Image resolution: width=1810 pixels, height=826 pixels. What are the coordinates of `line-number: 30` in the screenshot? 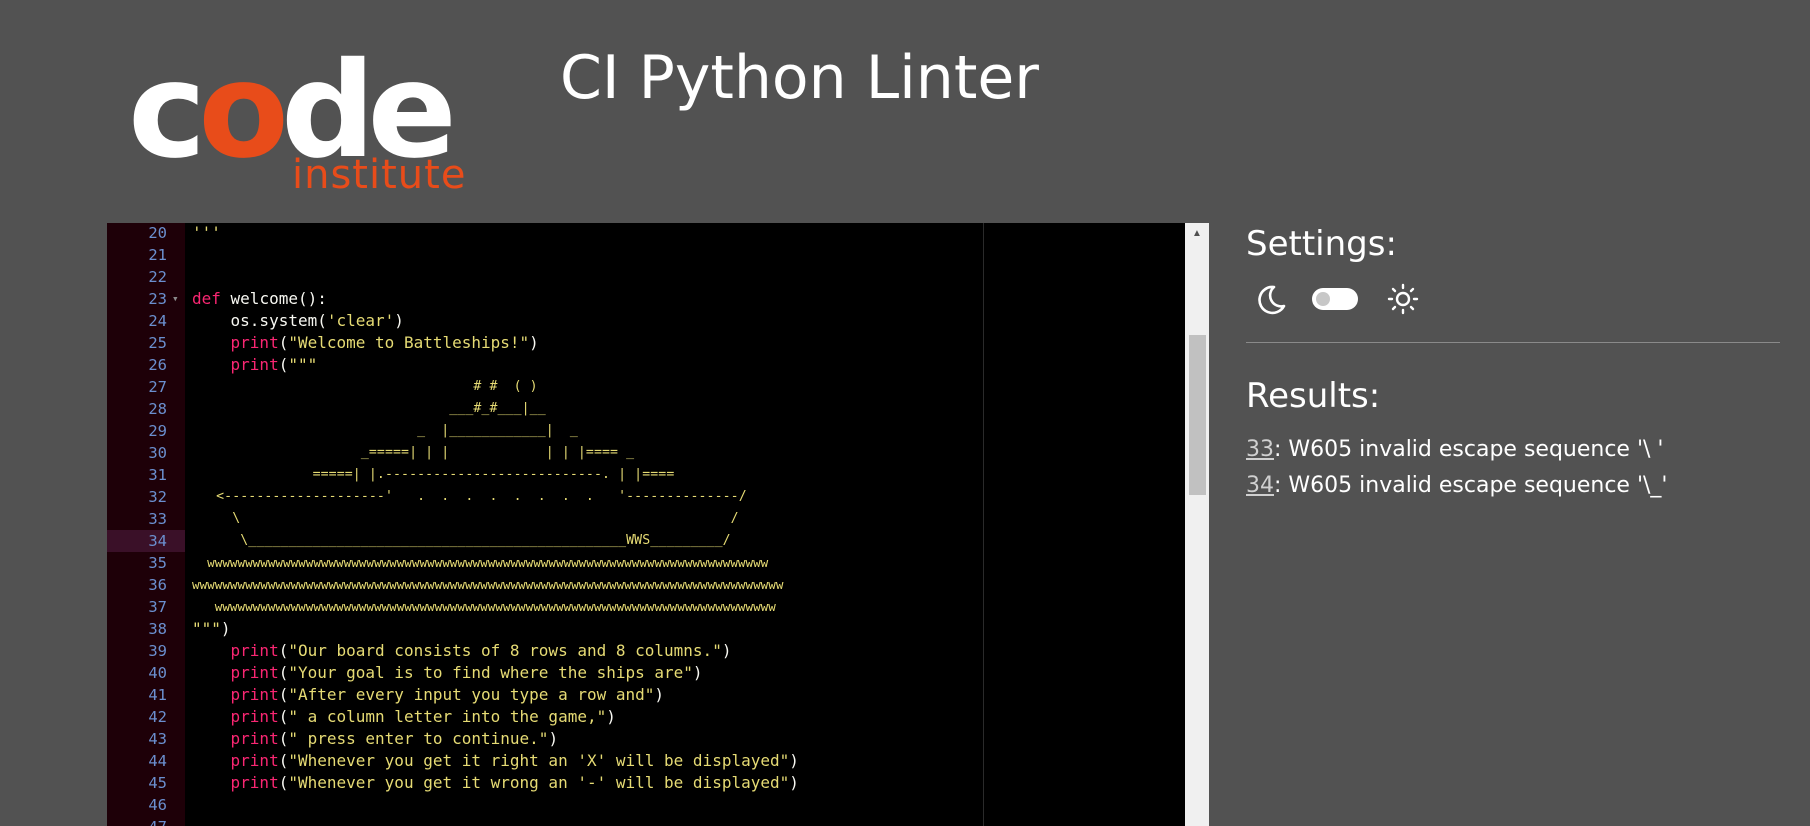 It's located at (157, 453).